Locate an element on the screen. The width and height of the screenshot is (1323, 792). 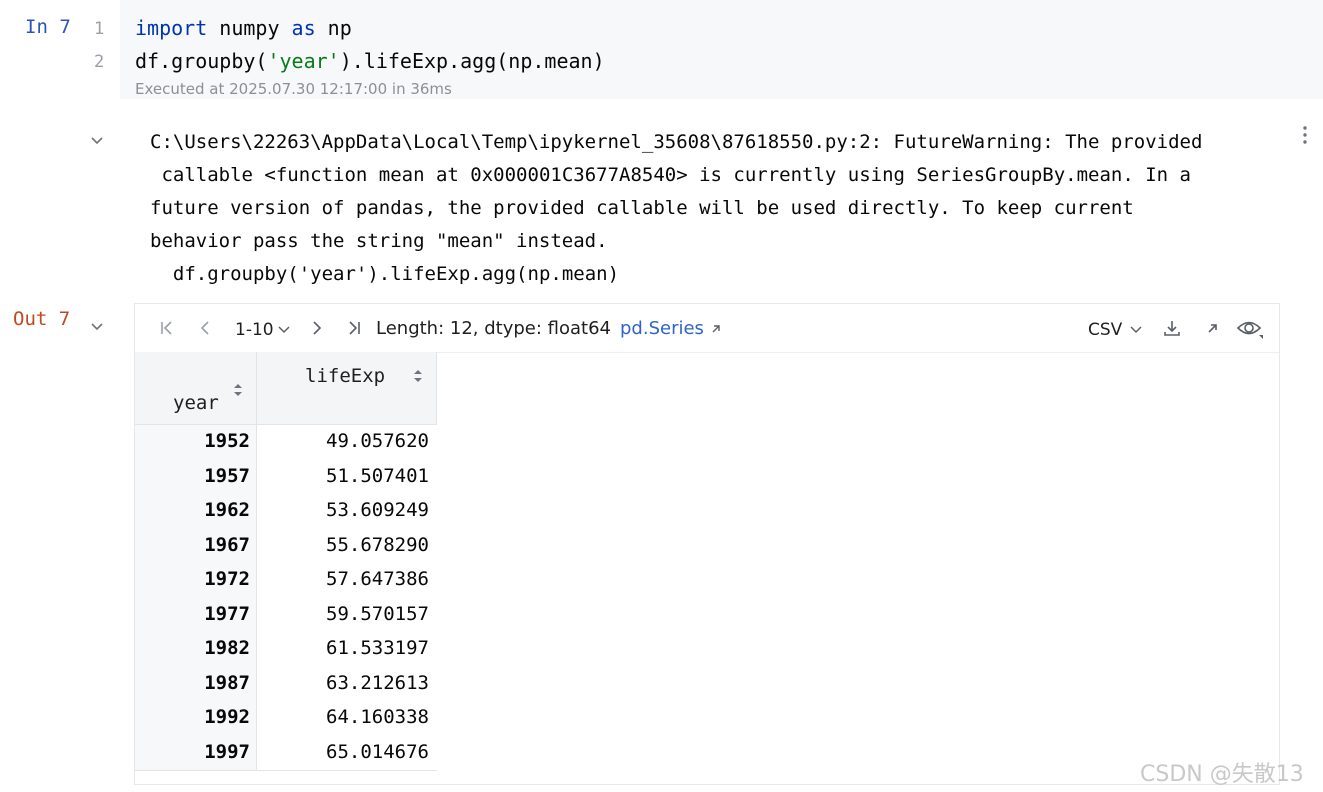
collapse-output-chevron-icon is located at coordinates (97, 140).